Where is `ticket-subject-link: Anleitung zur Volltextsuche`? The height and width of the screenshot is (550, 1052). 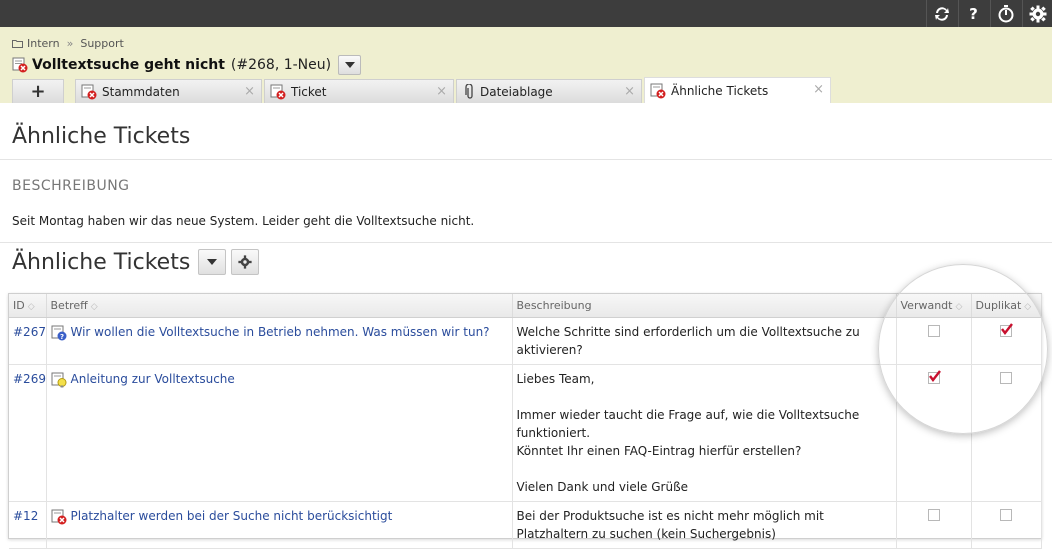
ticket-subject-link: Anleitung zur Volltextsuche is located at coordinates (153, 379).